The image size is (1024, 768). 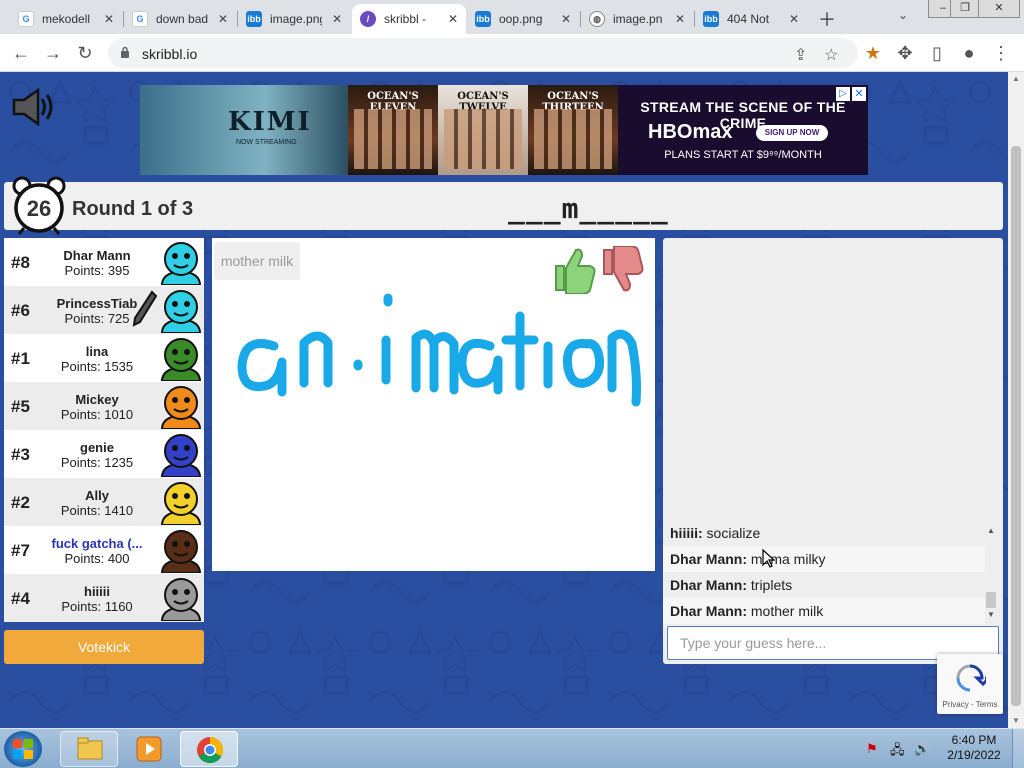 I want to click on start-button, so click(x=23, y=749).